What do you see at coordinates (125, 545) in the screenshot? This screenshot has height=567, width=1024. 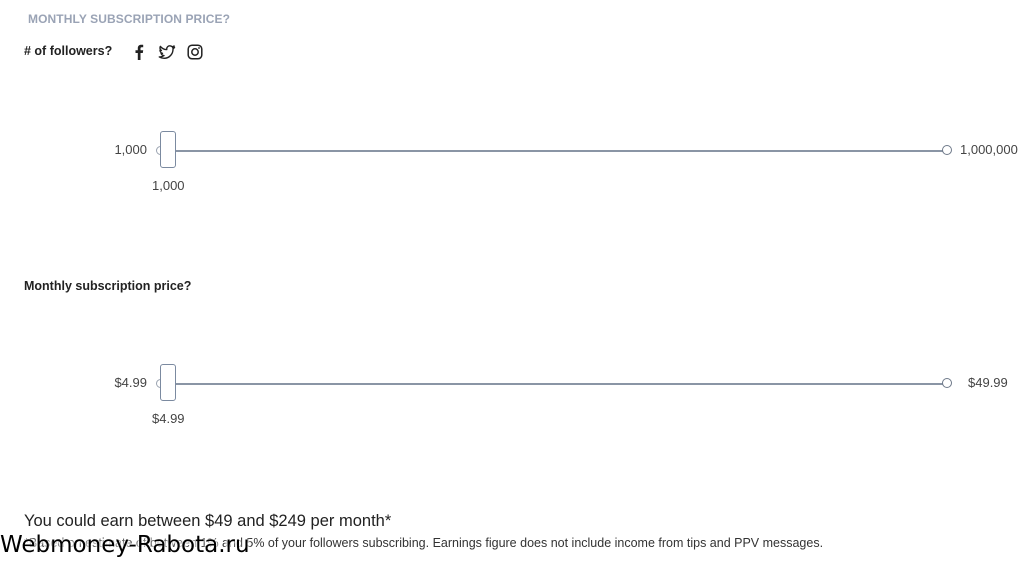 I see `watermark: Webmoney-Rabota.ru` at bounding box center [125, 545].